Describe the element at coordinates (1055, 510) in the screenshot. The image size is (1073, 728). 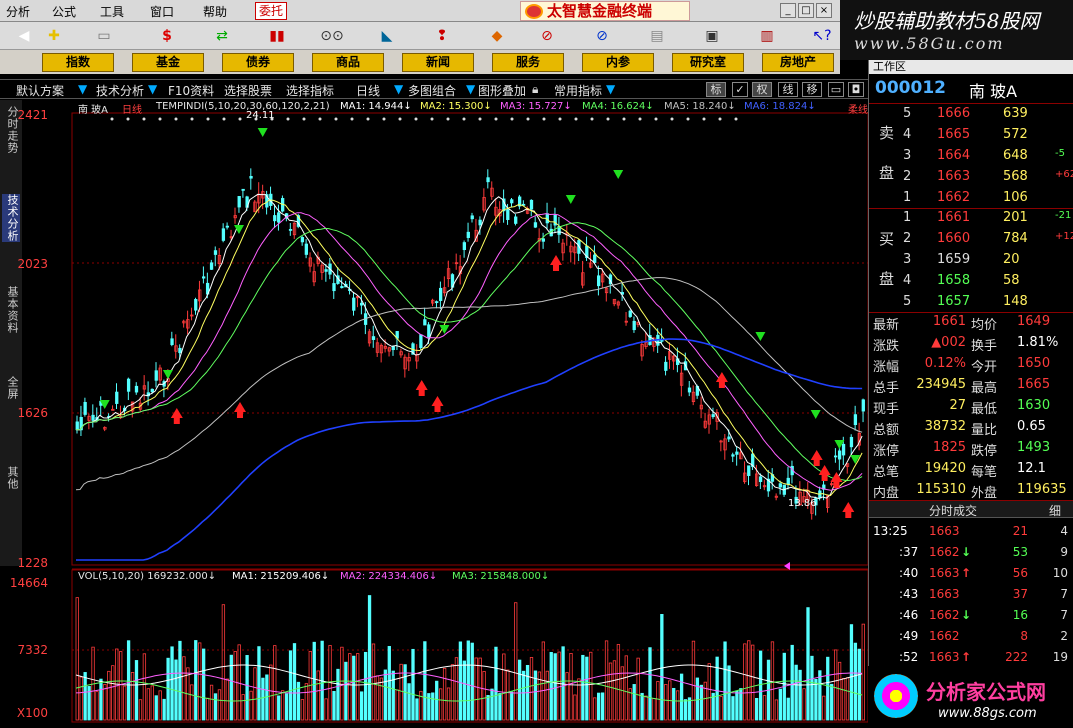
I see `ticks-detail-tab: 细` at that location.